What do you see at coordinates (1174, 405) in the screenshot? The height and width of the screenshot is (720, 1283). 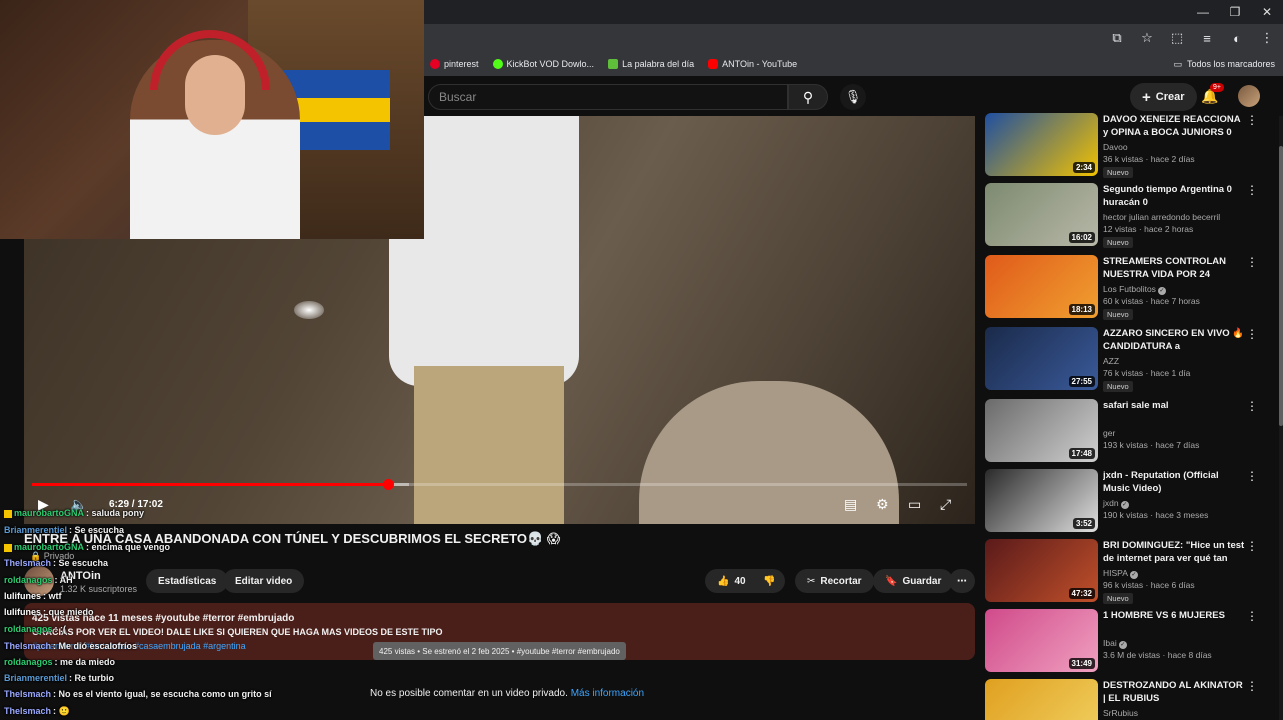 I see `recommended-title: safari sale mal` at bounding box center [1174, 405].